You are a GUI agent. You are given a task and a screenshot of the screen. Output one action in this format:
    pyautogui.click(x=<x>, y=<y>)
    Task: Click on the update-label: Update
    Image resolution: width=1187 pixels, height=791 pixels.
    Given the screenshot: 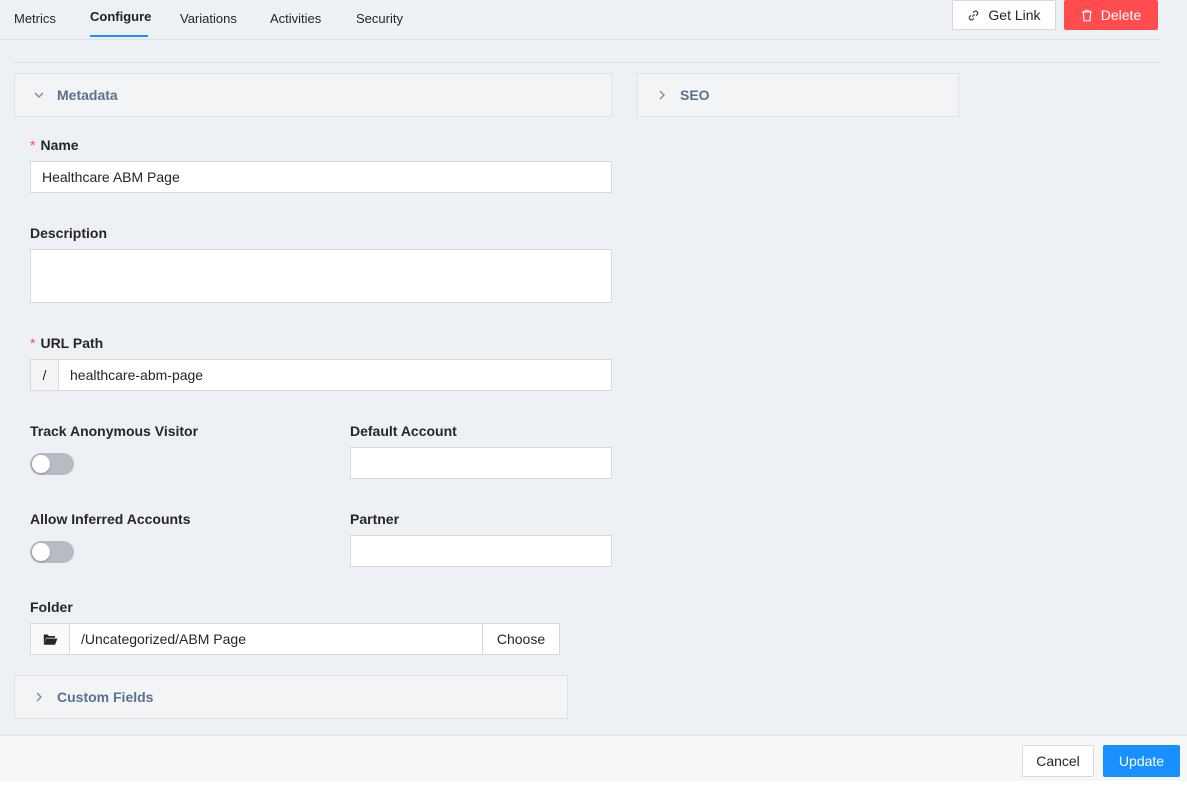 What is the action you would take?
    pyautogui.click(x=1141, y=761)
    